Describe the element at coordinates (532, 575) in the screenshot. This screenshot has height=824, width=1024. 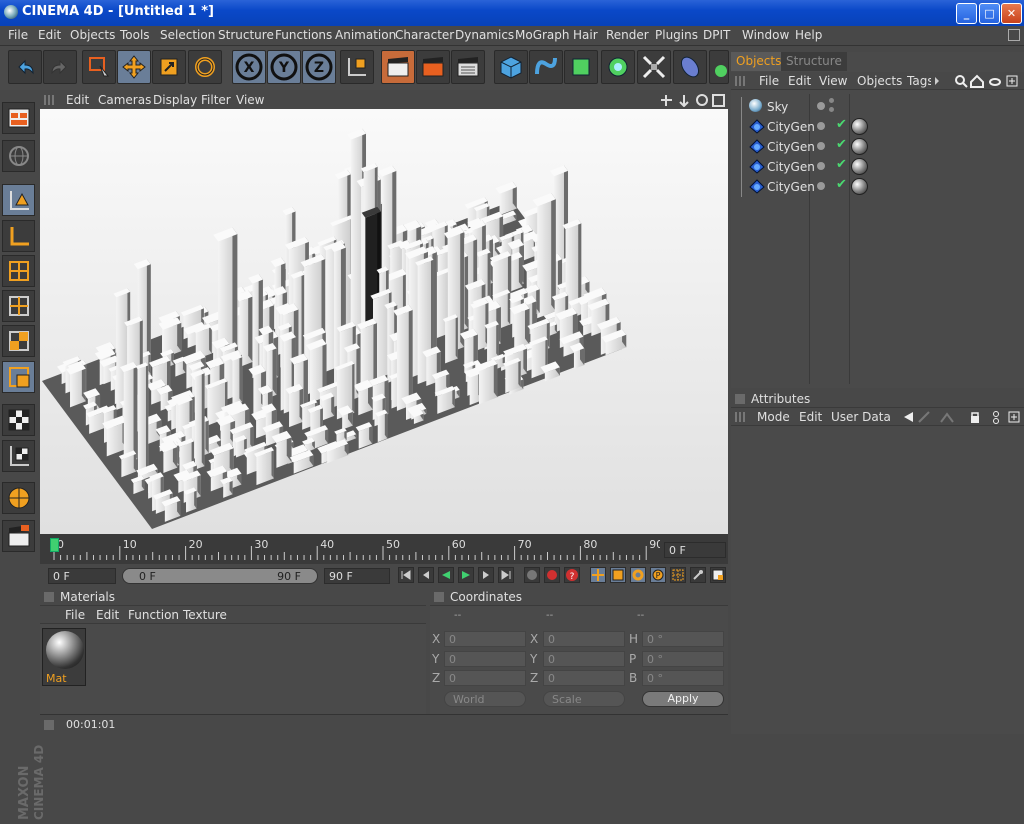
I see `record-keys-button` at that location.